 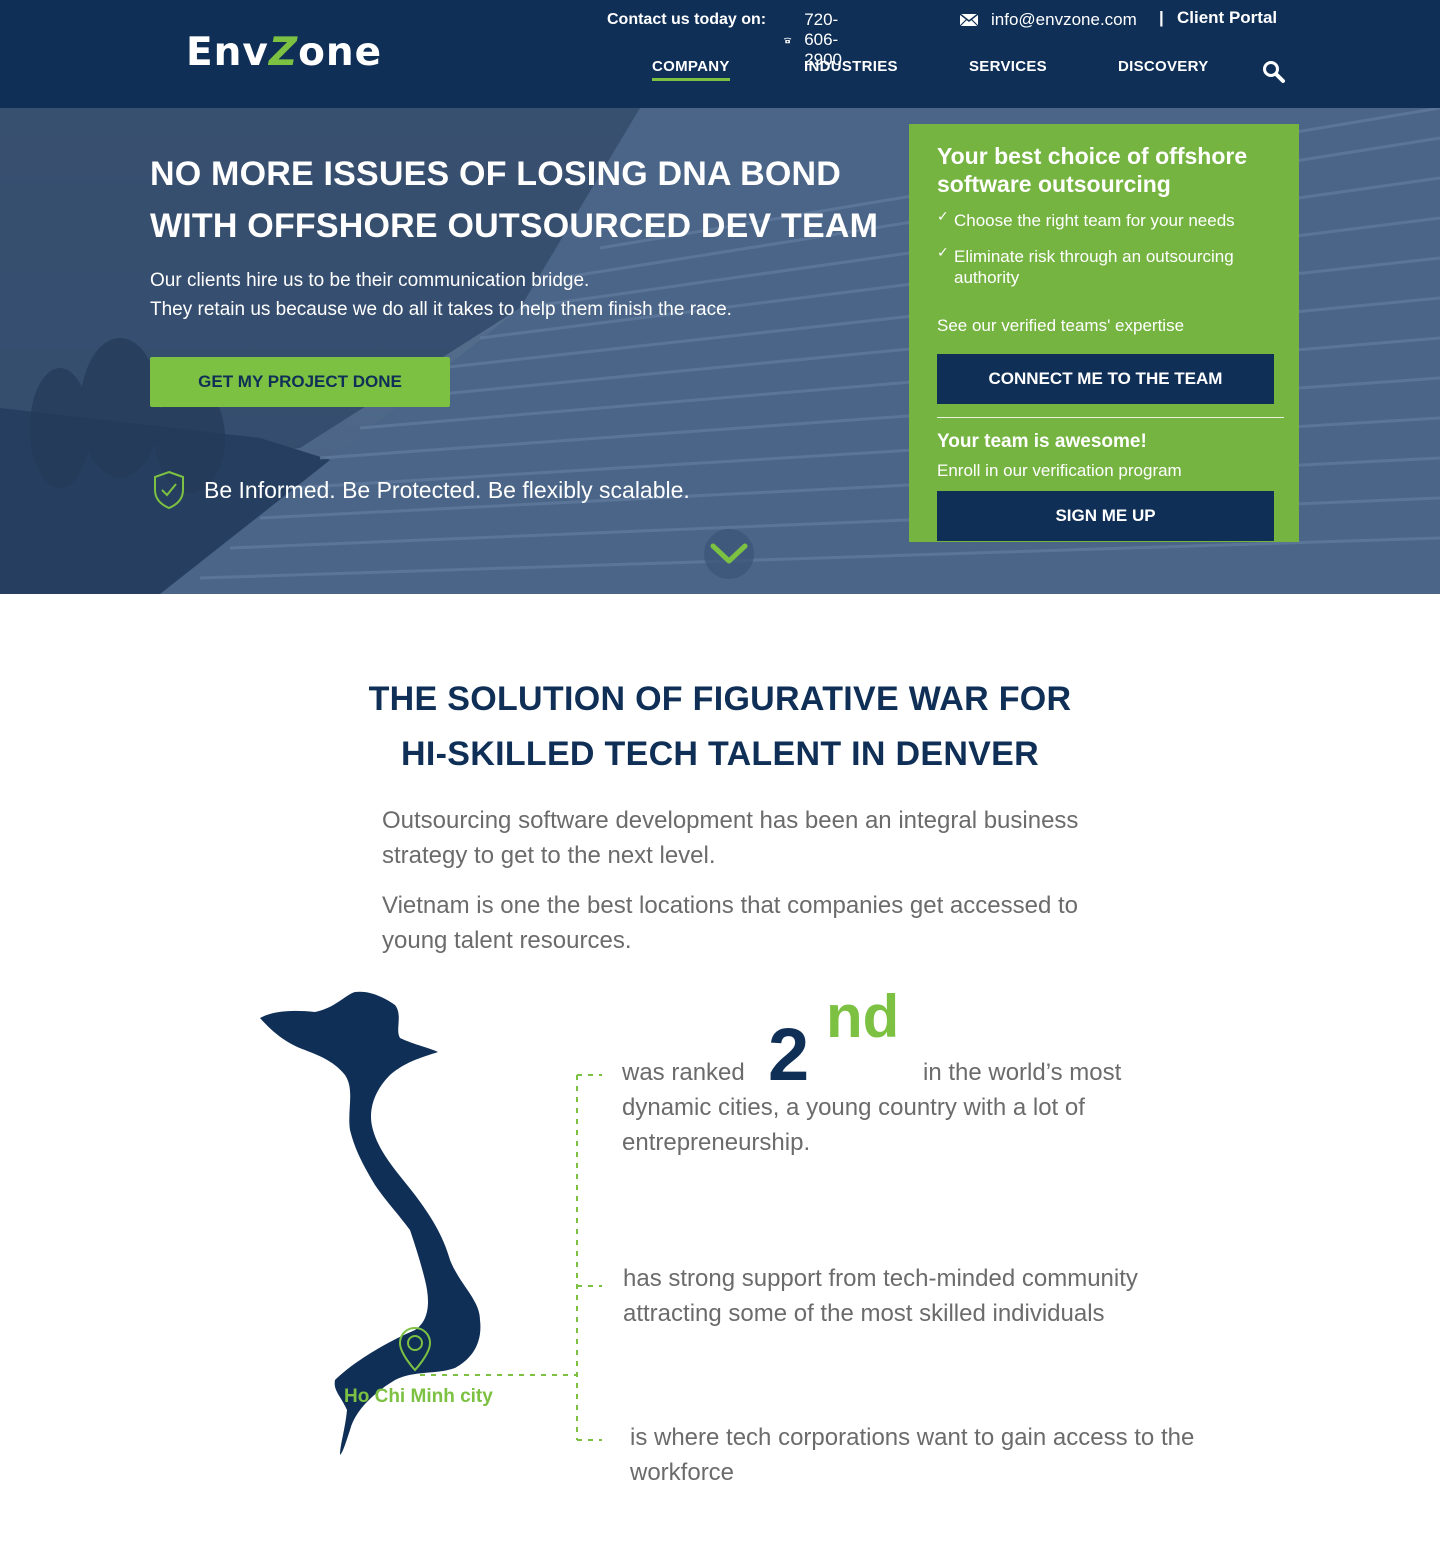 What do you see at coordinates (1061, 325) in the screenshot?
I see `card-verified-text: See our verified teams' expertise` at bounding box center [1061, 325].